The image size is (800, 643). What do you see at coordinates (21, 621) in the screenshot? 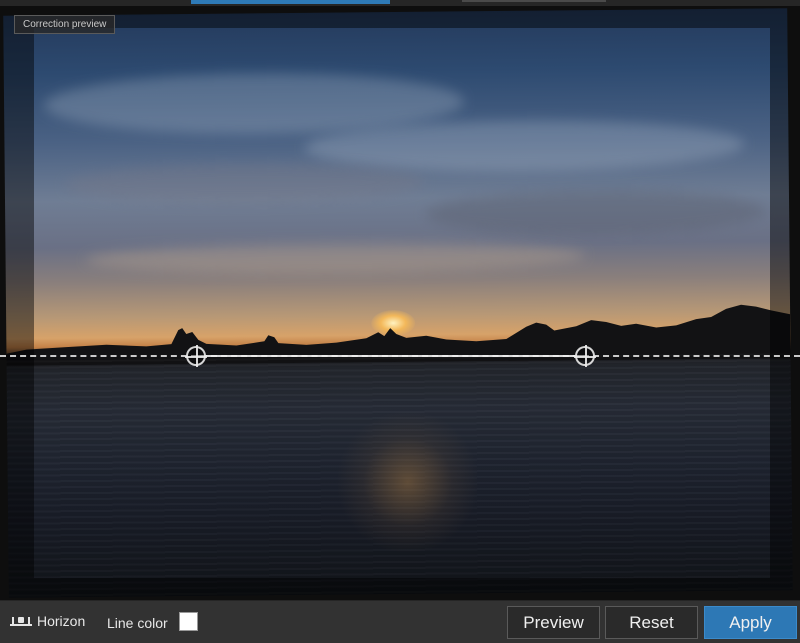
I see `horizon-level-icon` at bounding box center [21, 621].